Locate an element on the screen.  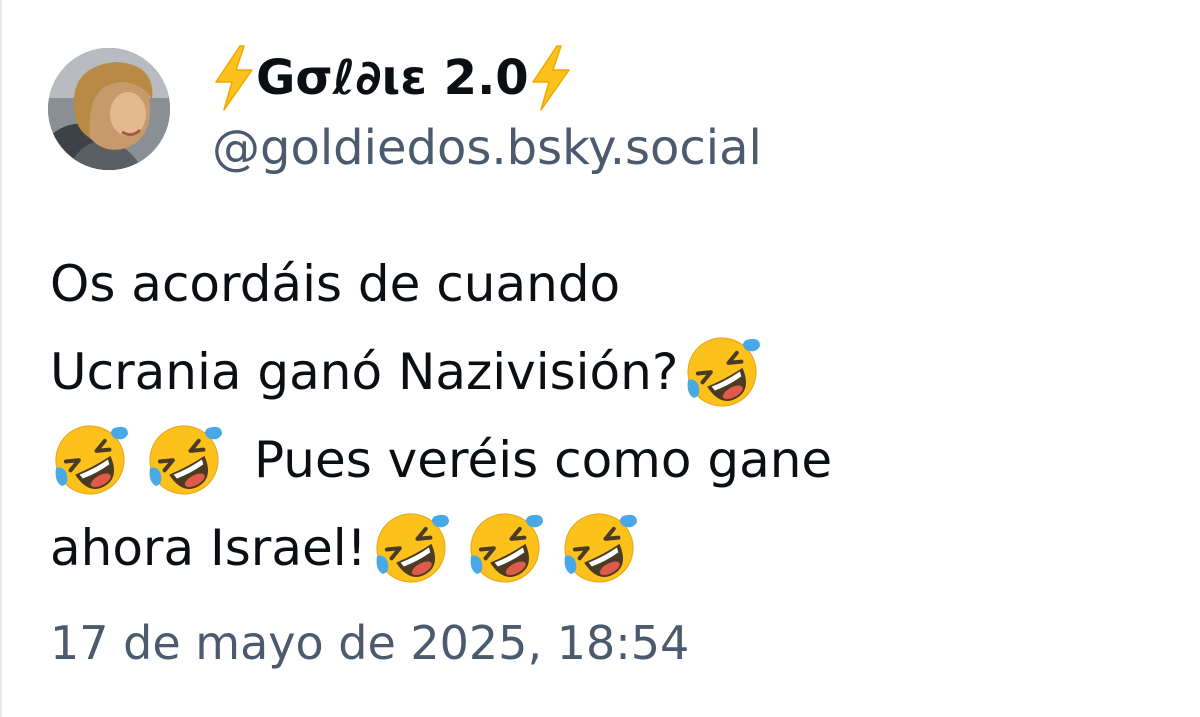
display-name-text: Gσℓ∂ιε 2.0 is located at coordinates (392, 78).